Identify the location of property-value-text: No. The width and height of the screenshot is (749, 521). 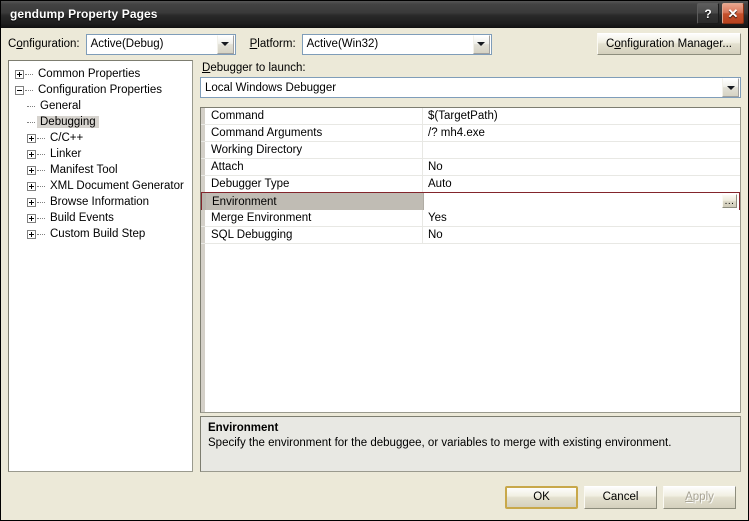
(435, 167).